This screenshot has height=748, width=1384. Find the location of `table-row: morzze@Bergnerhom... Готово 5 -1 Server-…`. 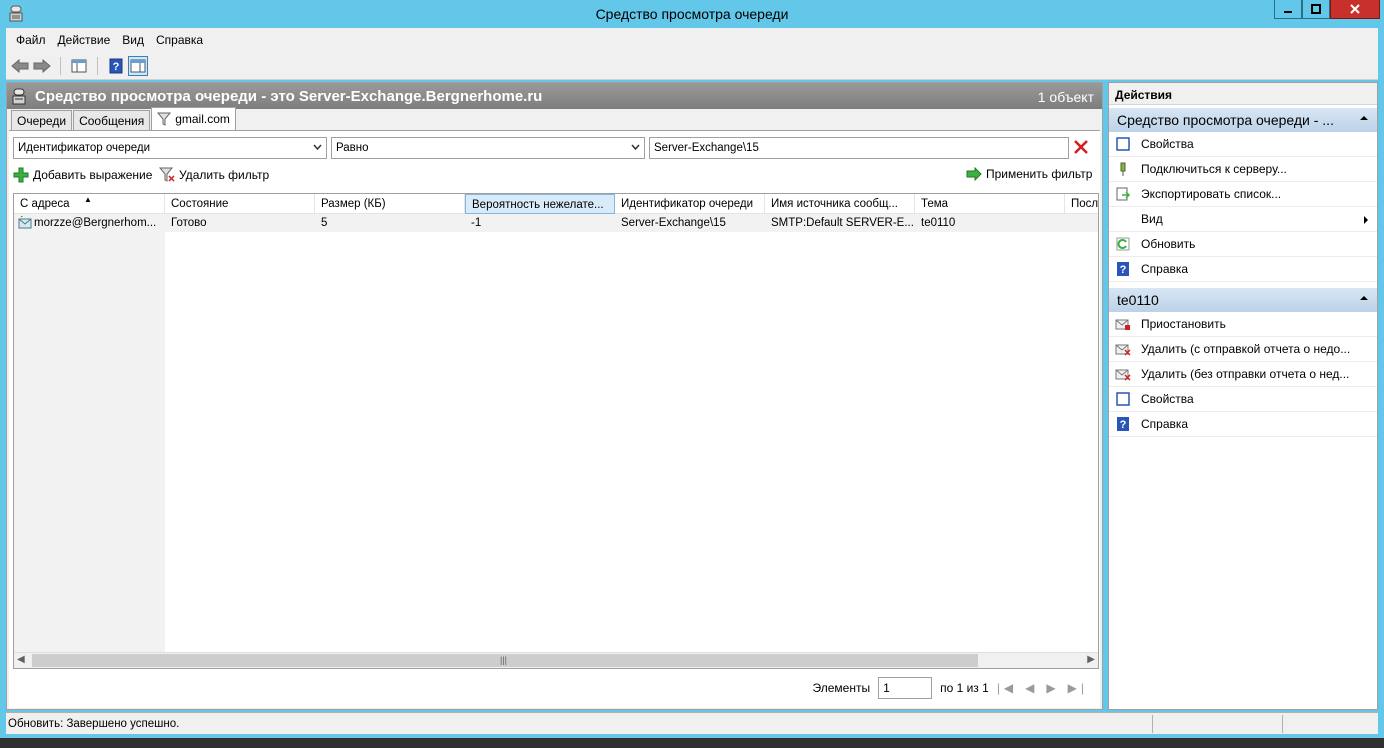

table-row: morzze@Bergnerhom... Готово 5 -1 Server-… is located at coordinates (556, 223).